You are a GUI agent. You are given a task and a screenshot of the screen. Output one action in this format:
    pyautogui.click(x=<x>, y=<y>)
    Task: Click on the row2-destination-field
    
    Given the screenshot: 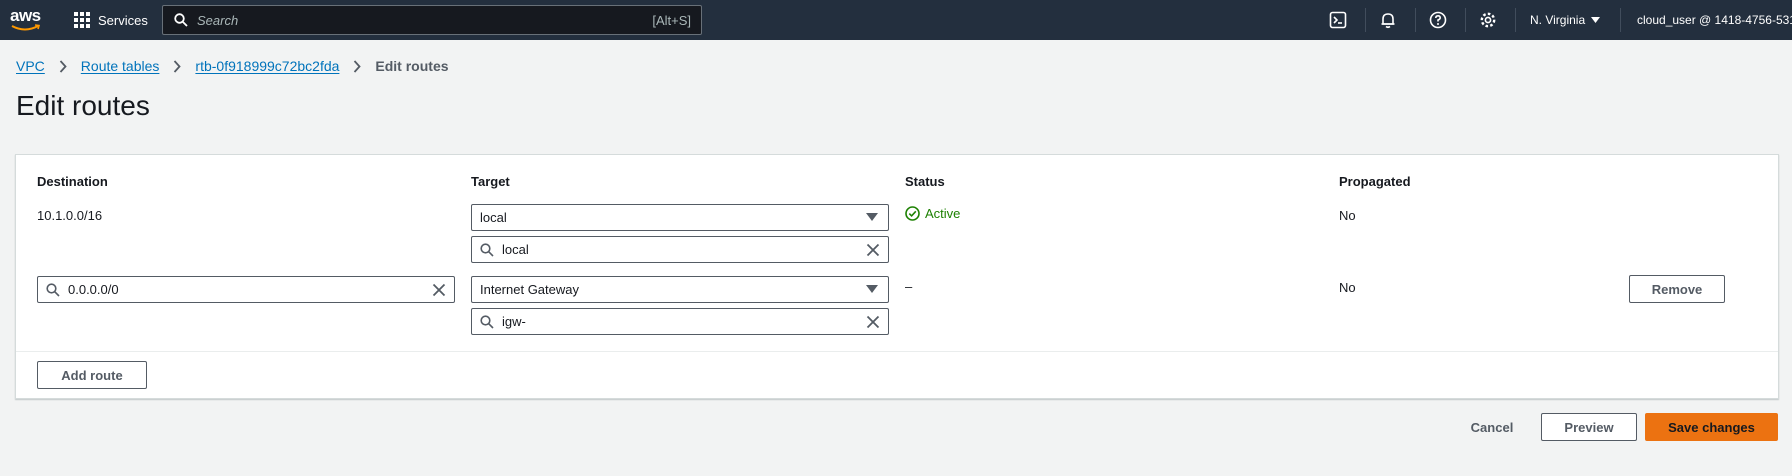 What is the action you would take?
    pyautogui.click(x=246, y=289)
    